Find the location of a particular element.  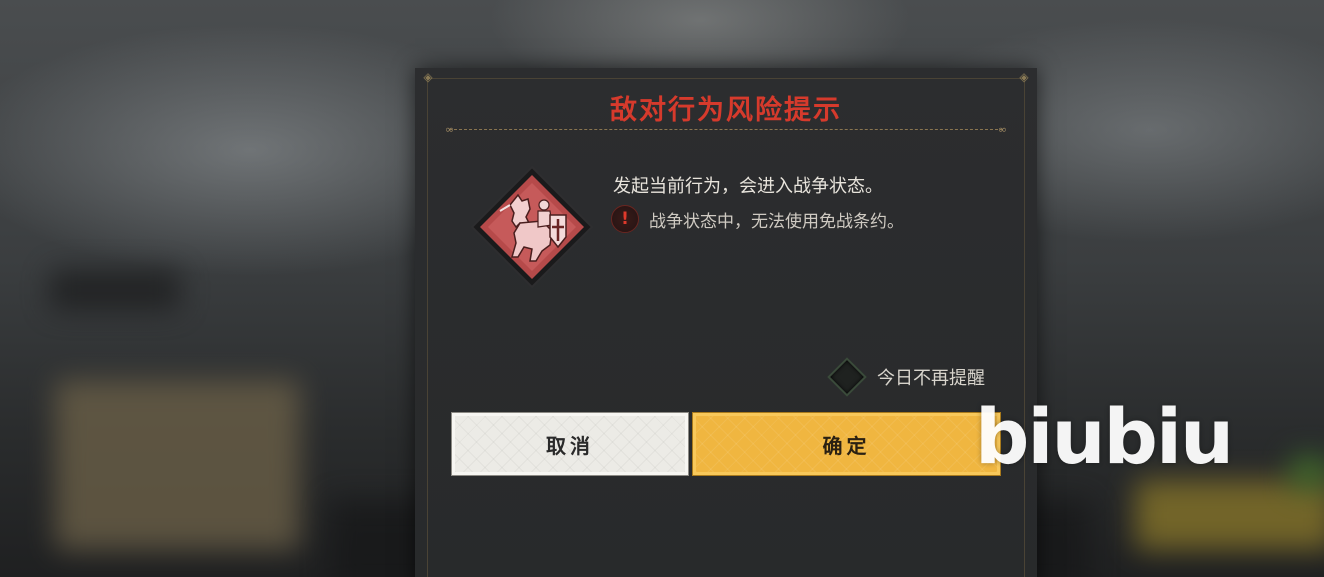

war-state-message: 发起当前行为，会进入战争状态。 is located at coordinates (748, 186).